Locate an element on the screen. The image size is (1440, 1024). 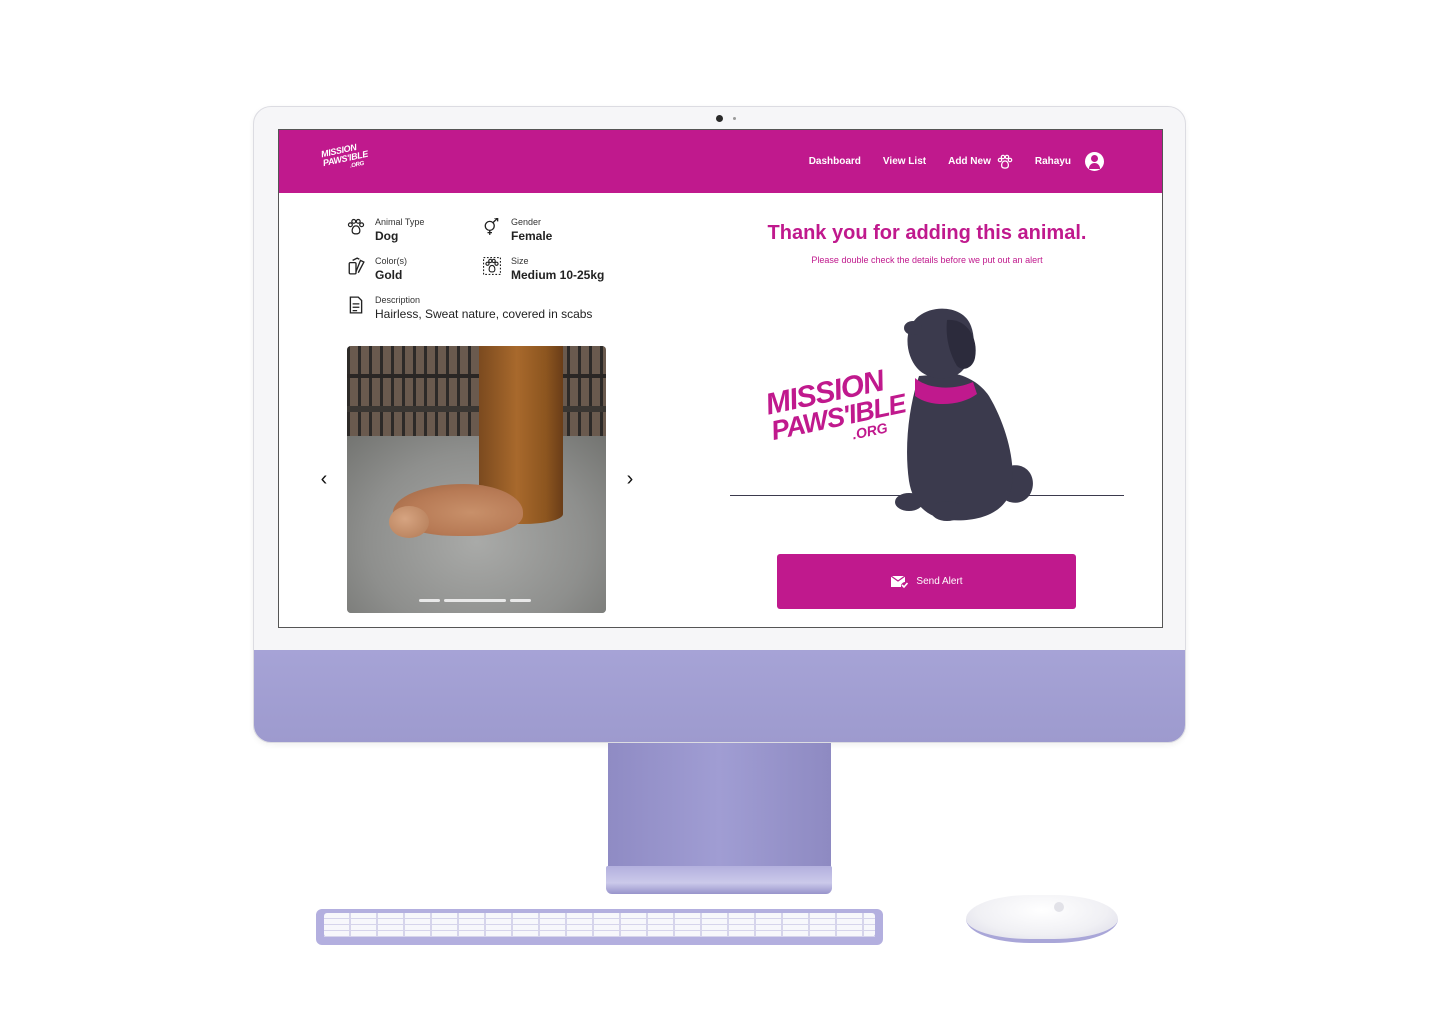
photo-rail-top is located at coordinates (476, 376).